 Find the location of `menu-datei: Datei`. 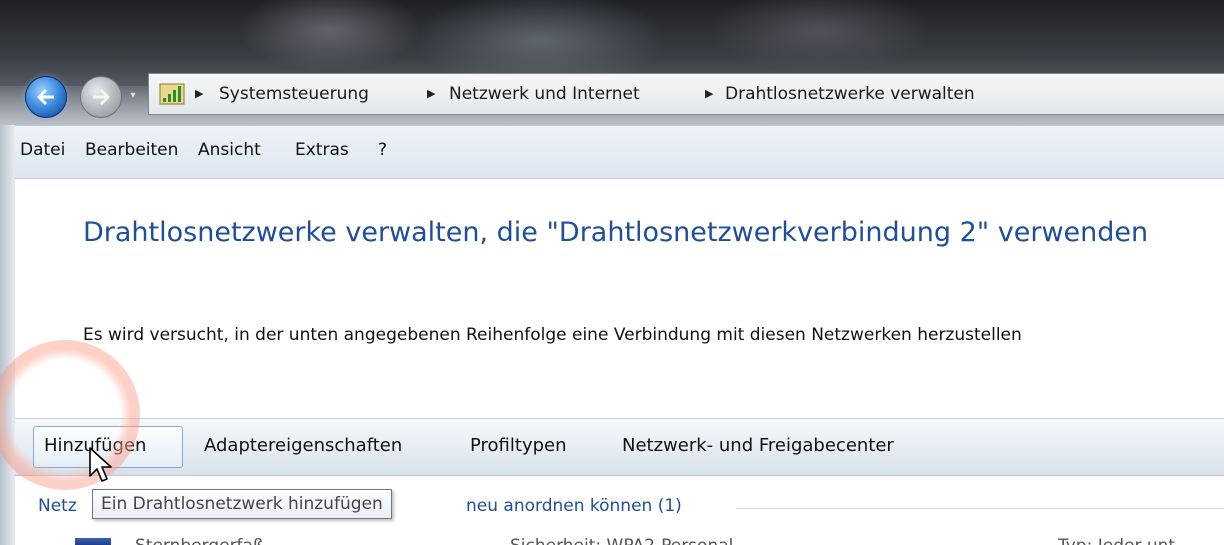

menu-datei: Datei is located at coordinates (42, 150).